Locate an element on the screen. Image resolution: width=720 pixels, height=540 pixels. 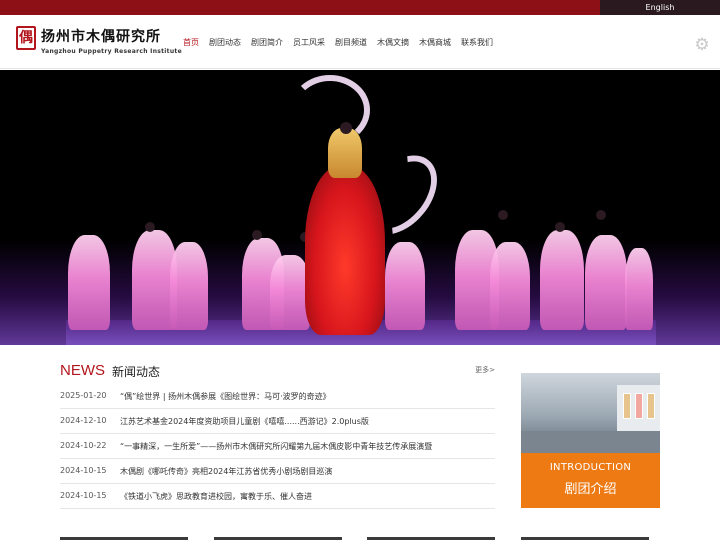
news-title: 木偶剧《哪吒传奇》亮相2024年江苏省优秀小剧场剧目巡演 is located at coordinates (226, 471).